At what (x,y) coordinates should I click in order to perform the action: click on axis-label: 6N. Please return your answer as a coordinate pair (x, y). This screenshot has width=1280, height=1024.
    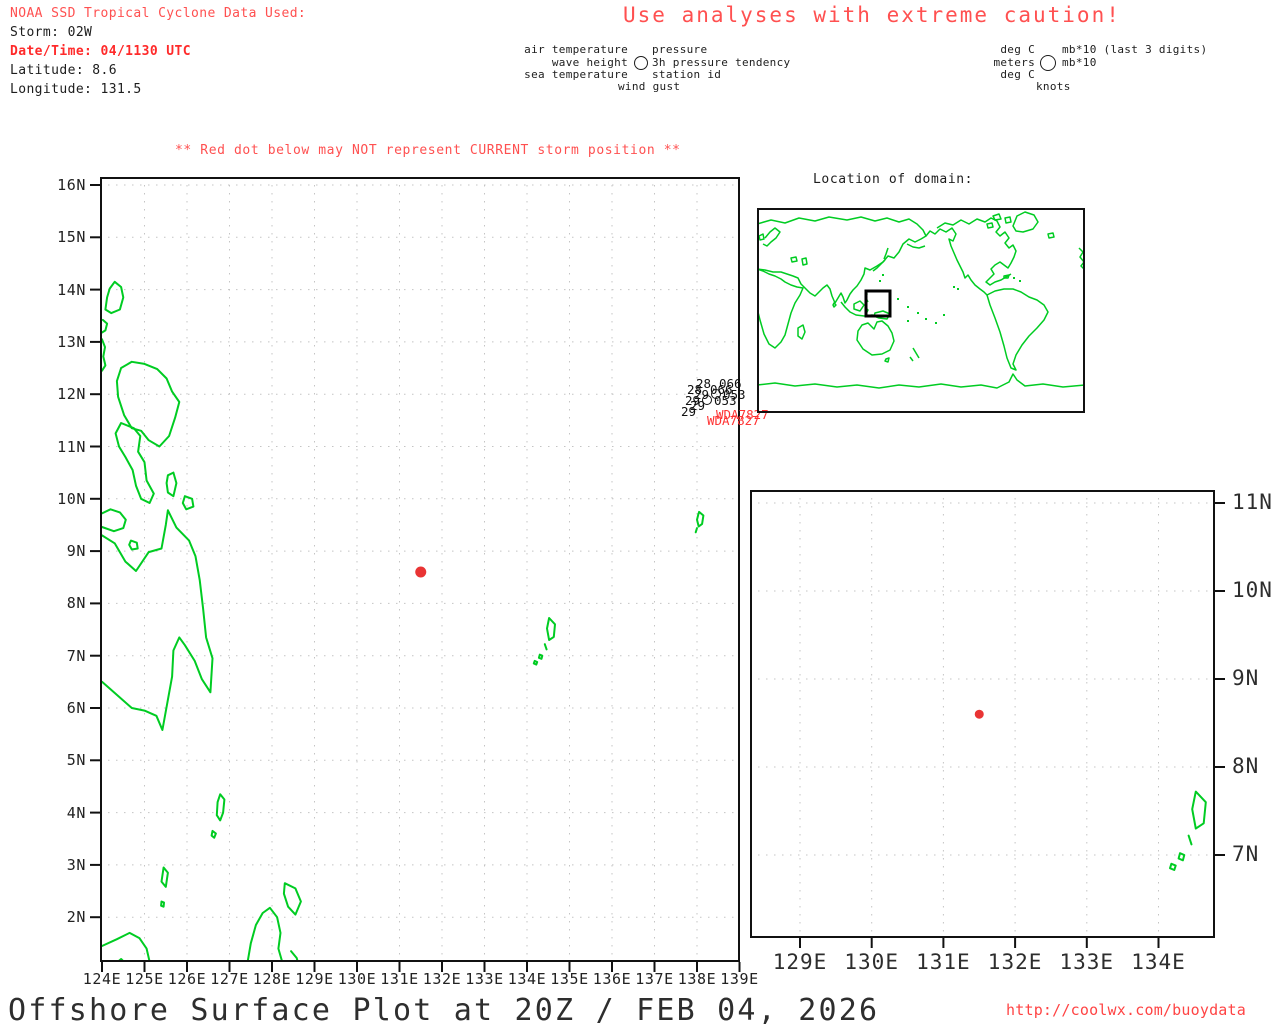
    Looking at the image, I should click on (76, 708).